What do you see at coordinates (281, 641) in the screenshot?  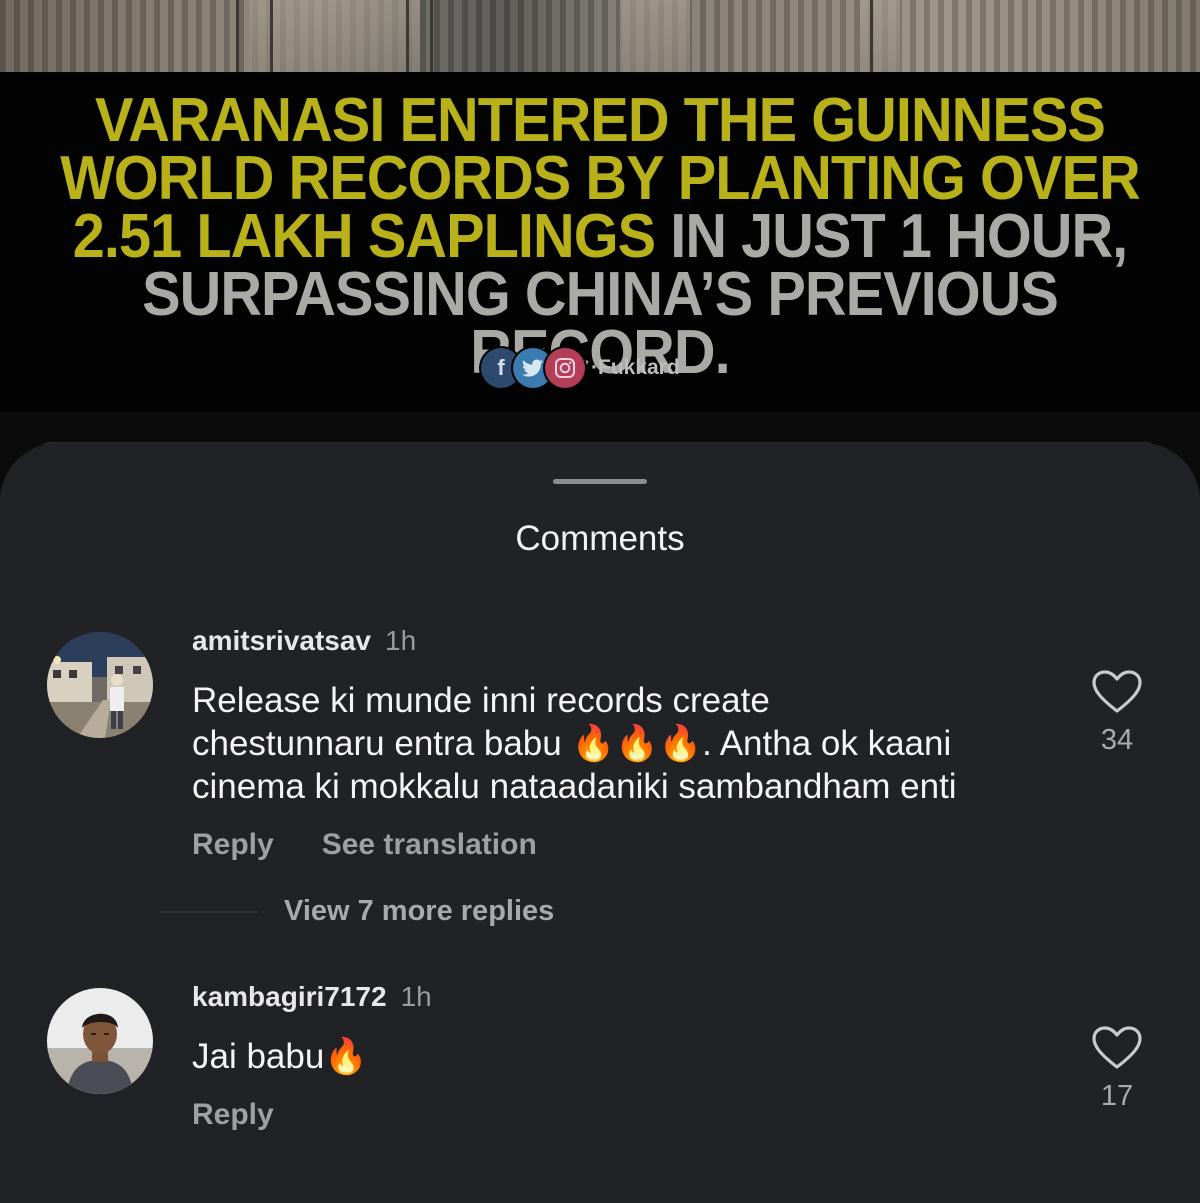 I see `comment-username: amitsrivatsav` at bounding box center [281, 641].